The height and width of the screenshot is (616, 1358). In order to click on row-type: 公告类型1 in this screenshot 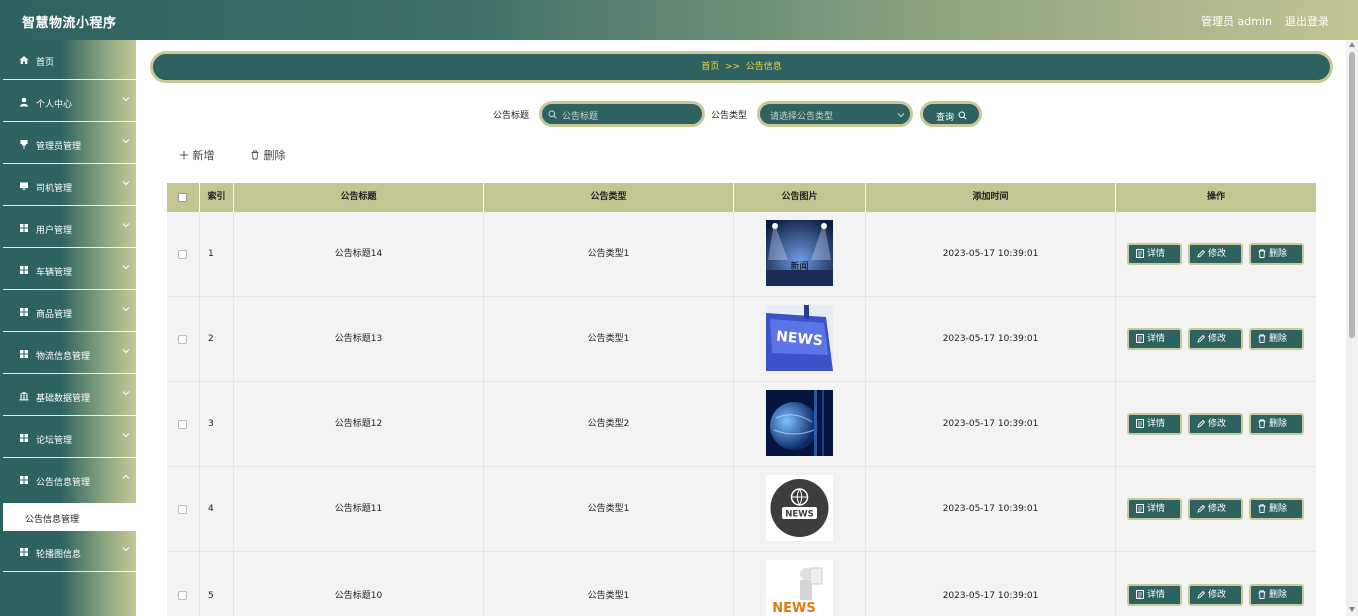, I will do `click(609, 254)`.